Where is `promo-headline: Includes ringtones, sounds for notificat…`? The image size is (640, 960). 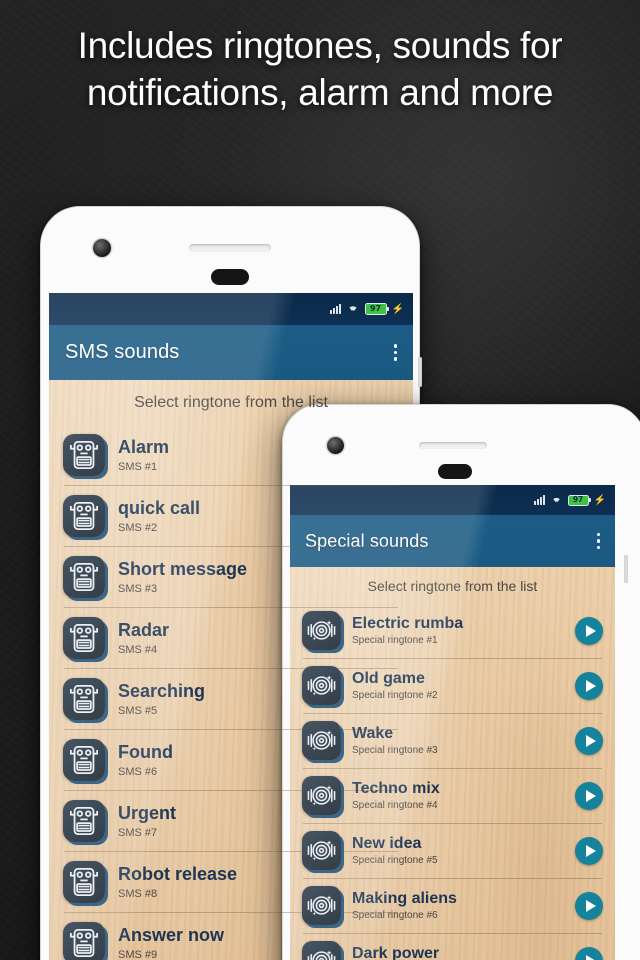 promo-headline: Includes ringtones, sounds for notificat… is located at coordinates (320, 69).